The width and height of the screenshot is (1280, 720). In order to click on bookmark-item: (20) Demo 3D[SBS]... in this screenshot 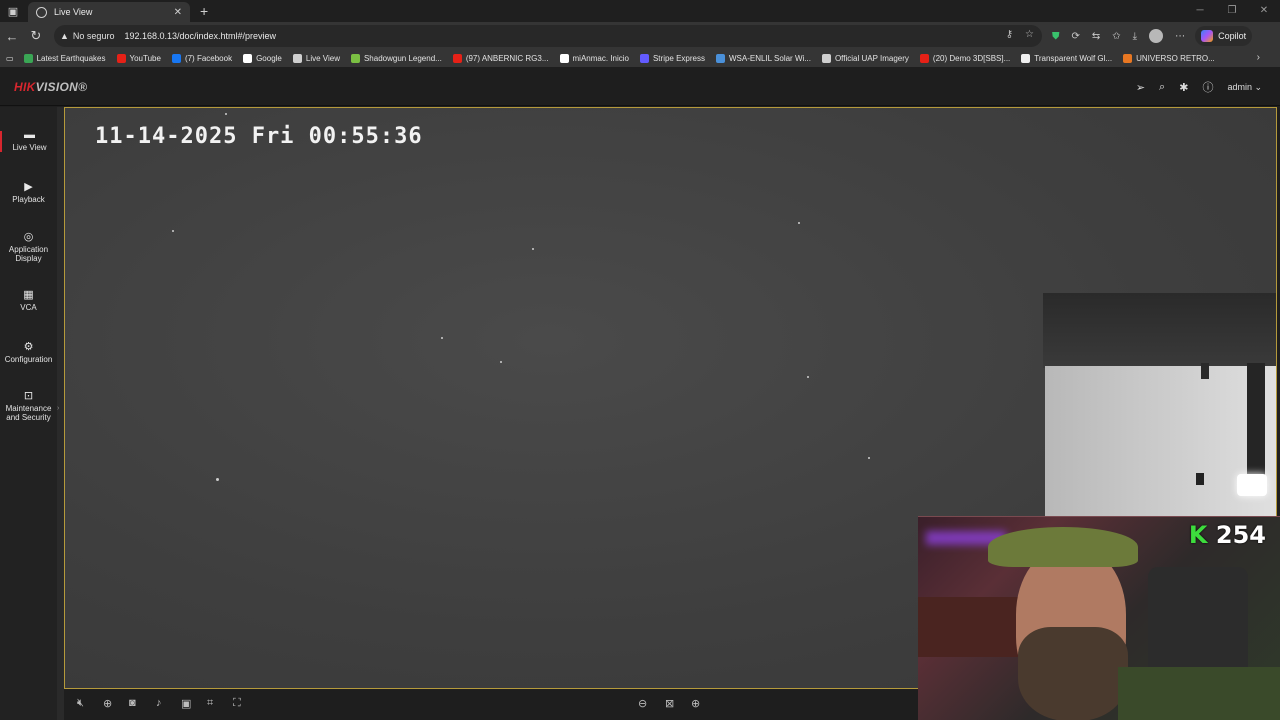, I will do `click(965, 58)`.